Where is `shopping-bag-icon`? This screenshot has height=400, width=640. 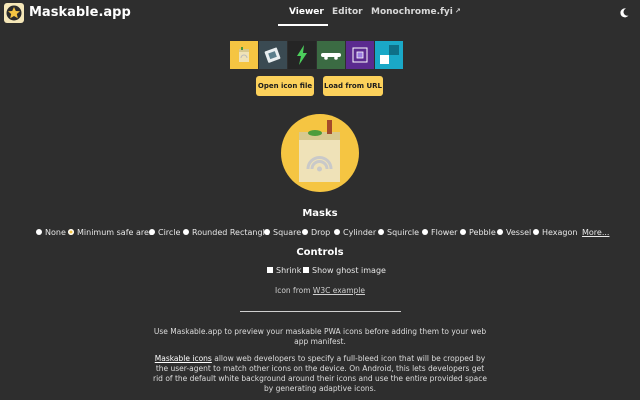
shopping-bag-icon is located at coordinates (244, 54).